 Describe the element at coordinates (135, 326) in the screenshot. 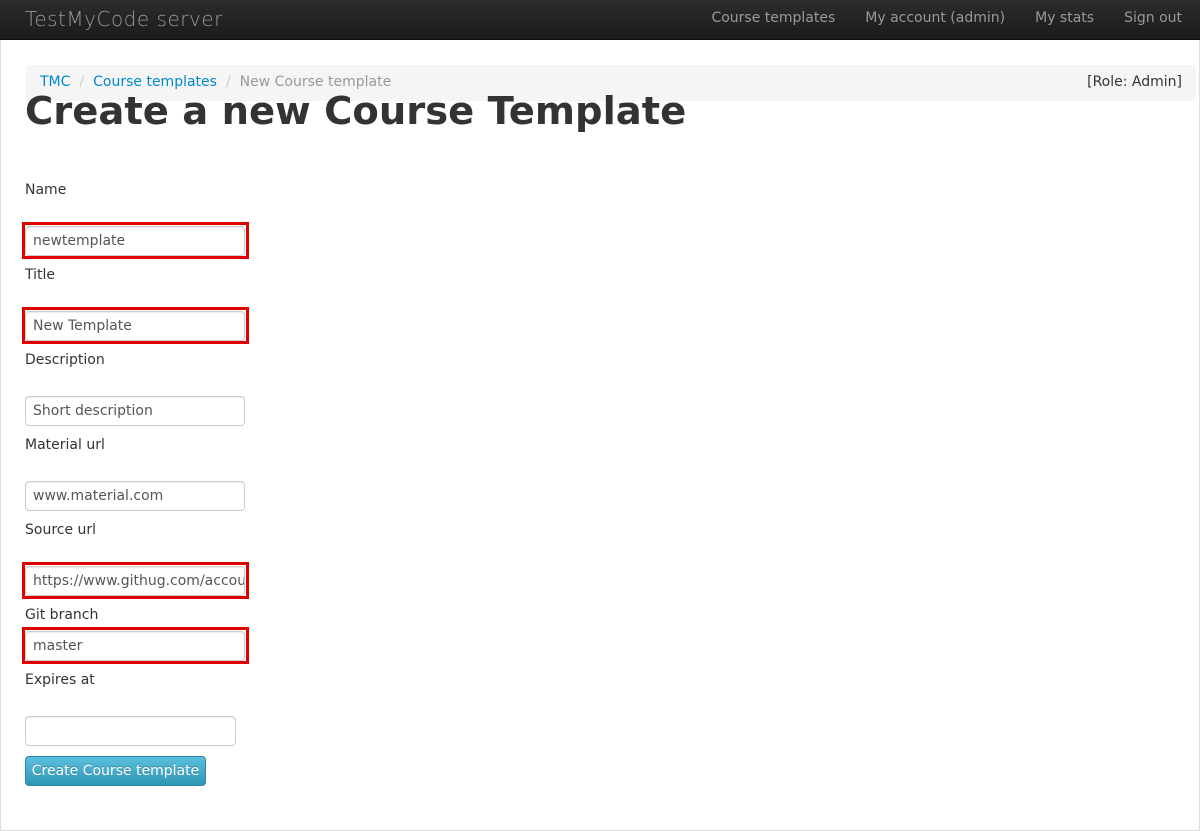

I see `title-input: New Template` at that location.